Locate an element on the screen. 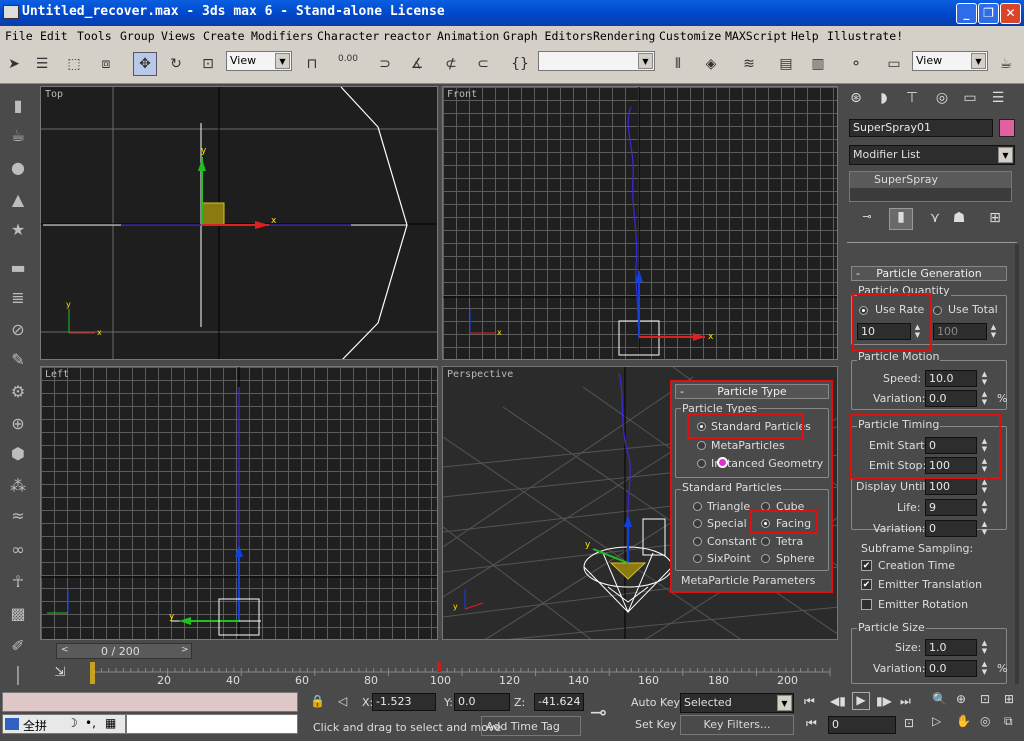 This screenshot has width=1024, height=741. sphere-icon: ● is located at coordinates (18, 168).